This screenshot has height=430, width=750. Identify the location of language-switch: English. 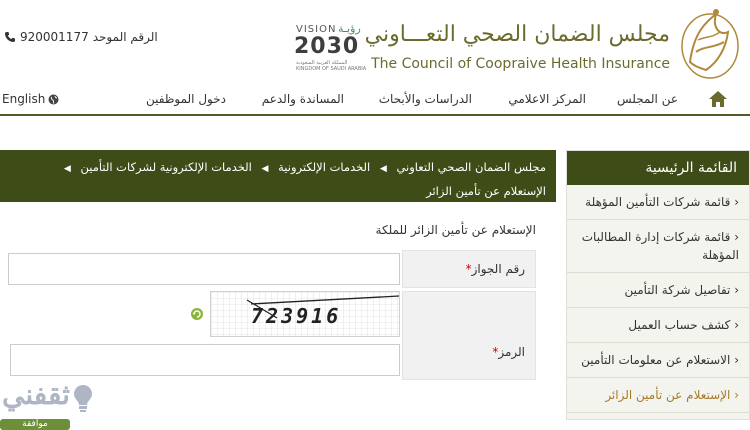
(30, 99).